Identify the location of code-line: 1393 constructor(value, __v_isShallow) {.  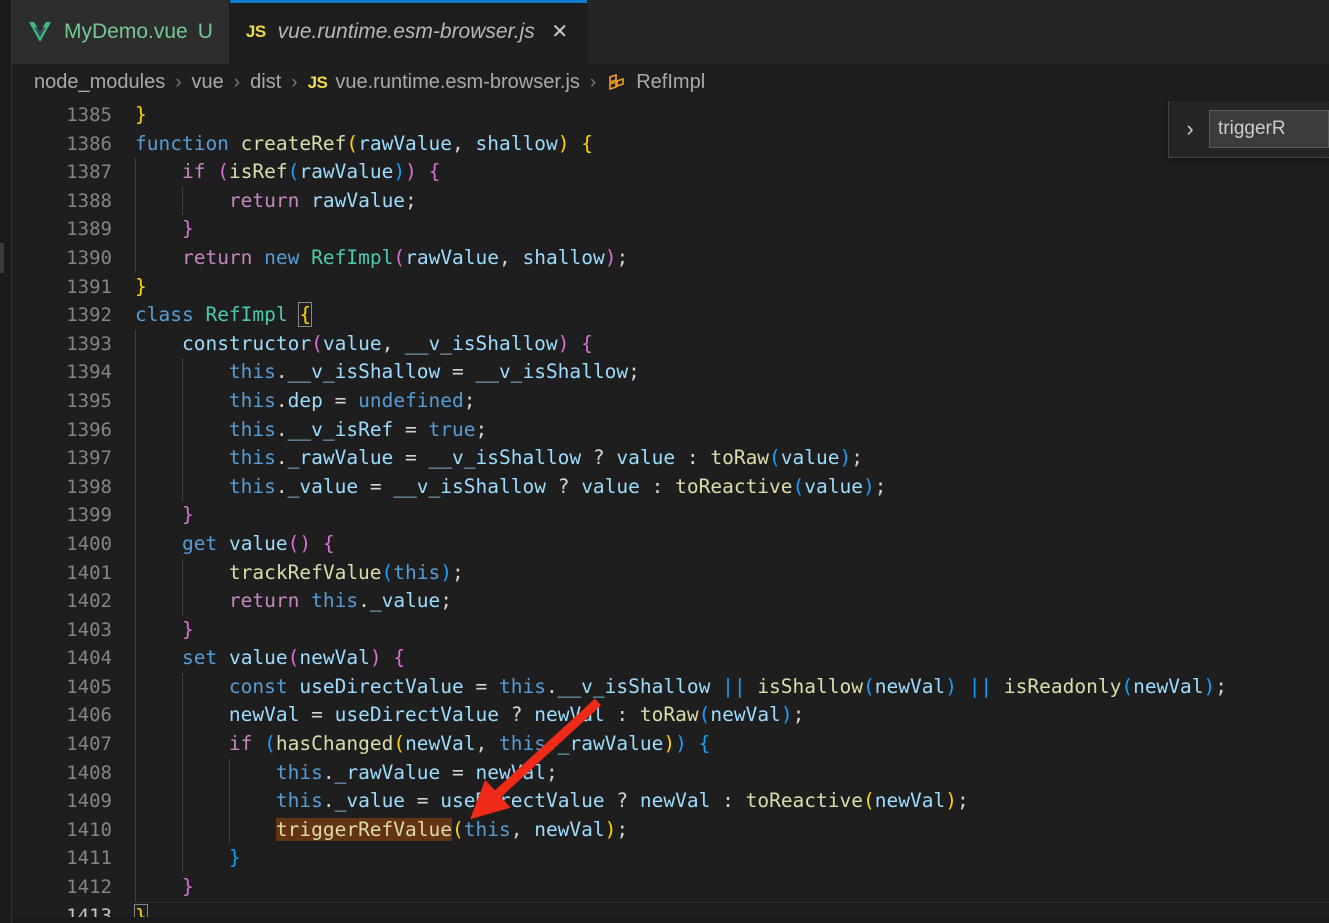
(664, 344).